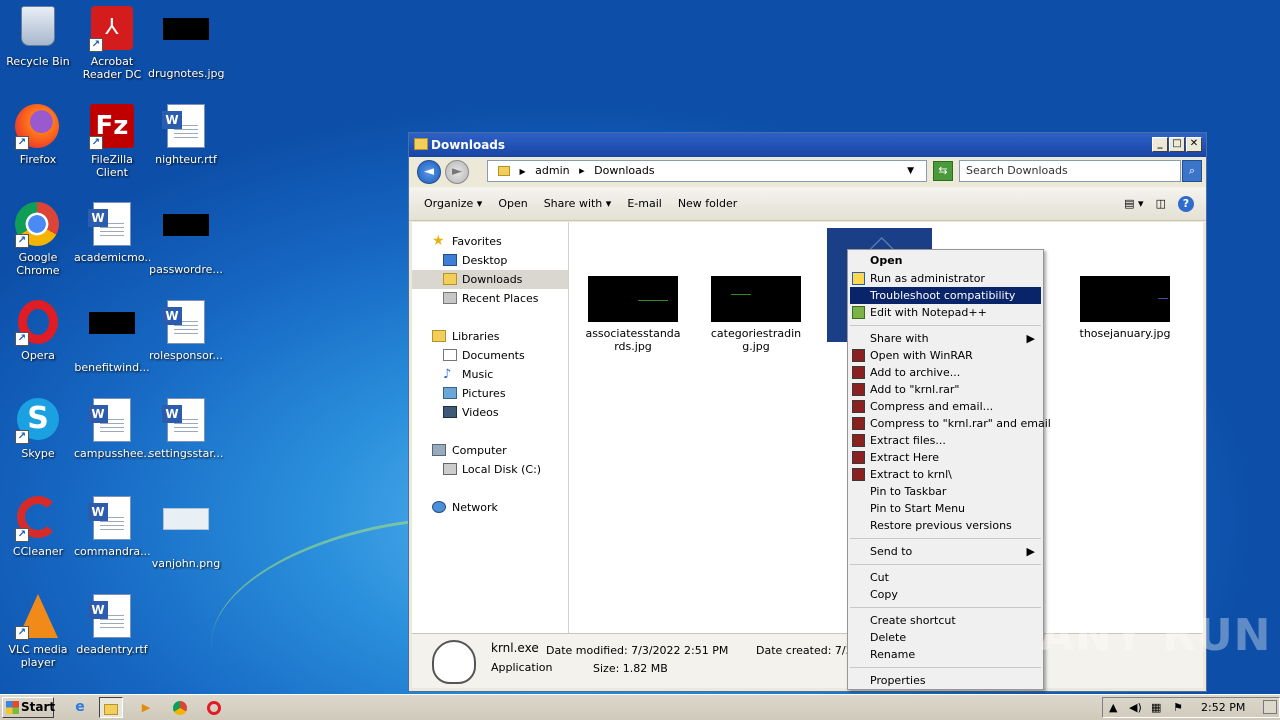 This screenshot has height=720, width=1280. What do you see at coordinates (945, 680) in the screenshot?
I see `menu-item-properties: Properties` at bounding box center [945, 680].